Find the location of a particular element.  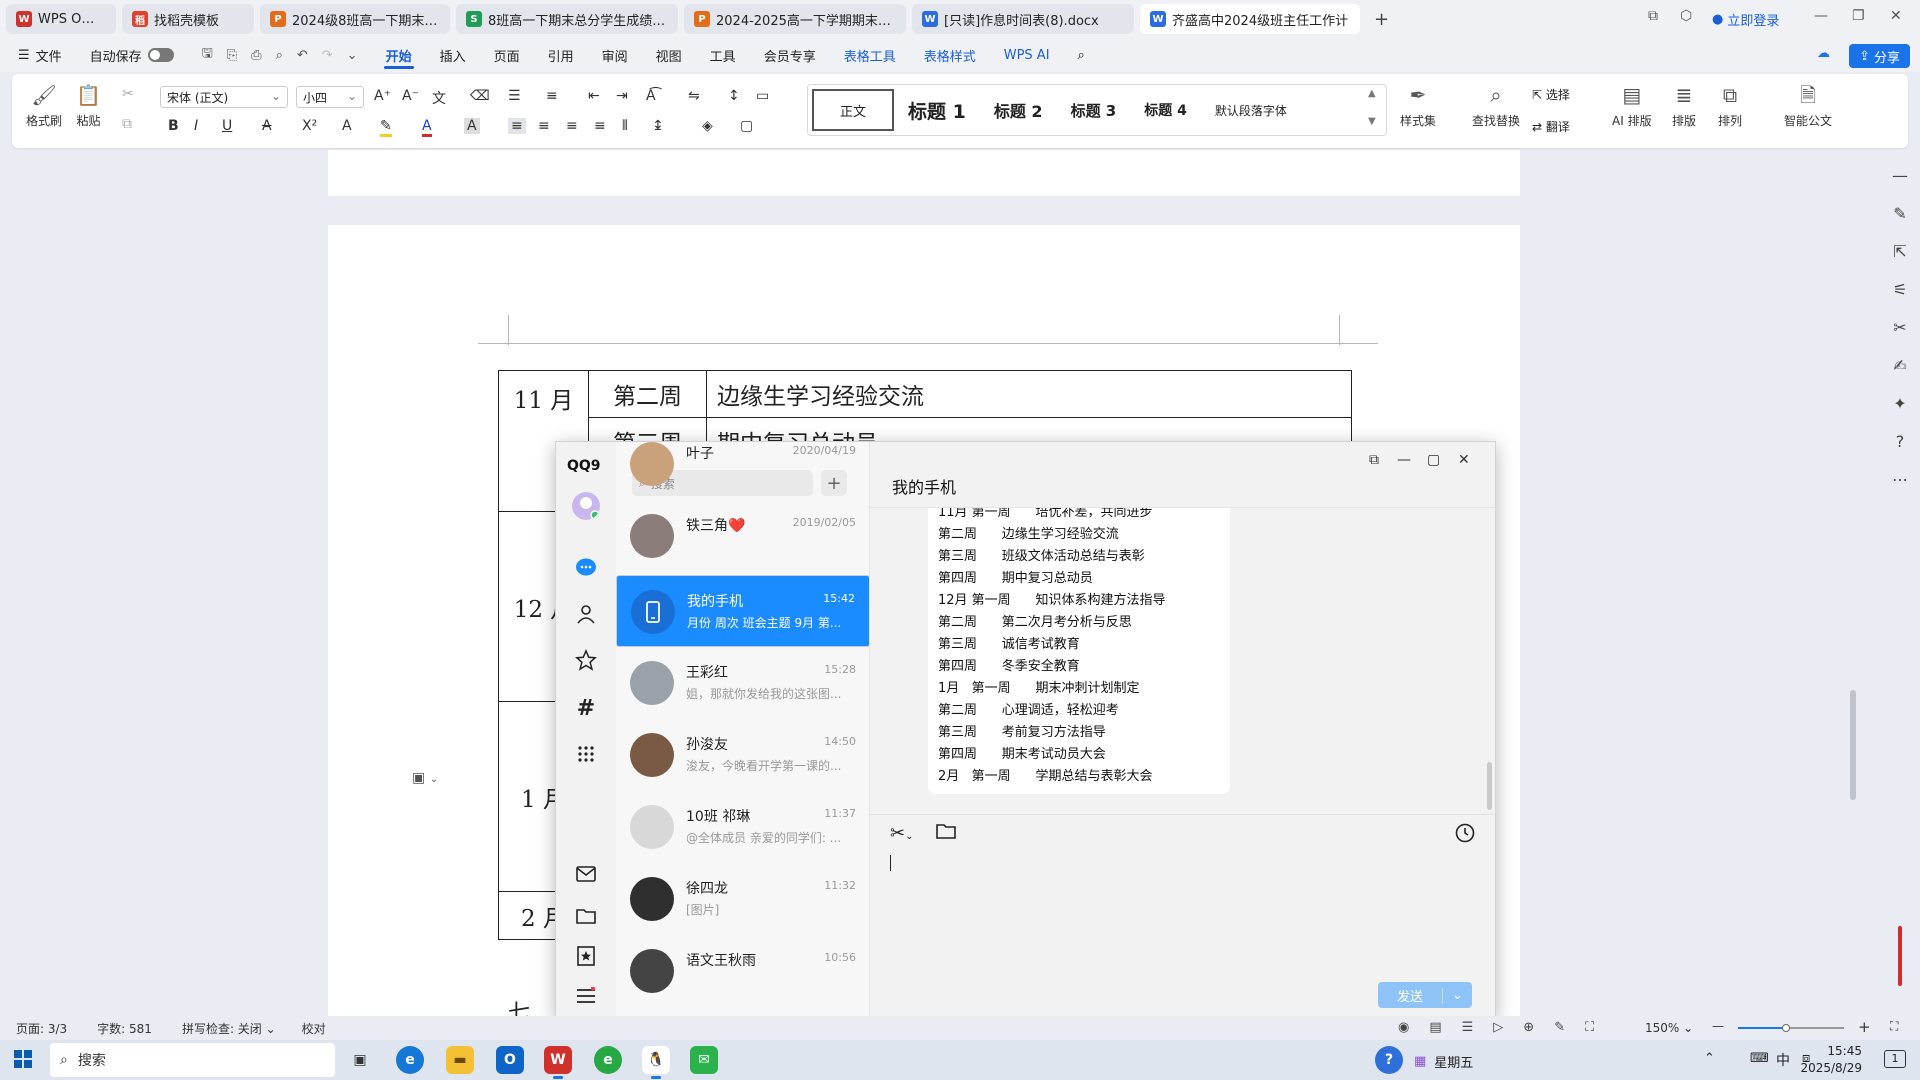

translate-button: ⇄ 翻译 is located at coordinates (1551, 126).